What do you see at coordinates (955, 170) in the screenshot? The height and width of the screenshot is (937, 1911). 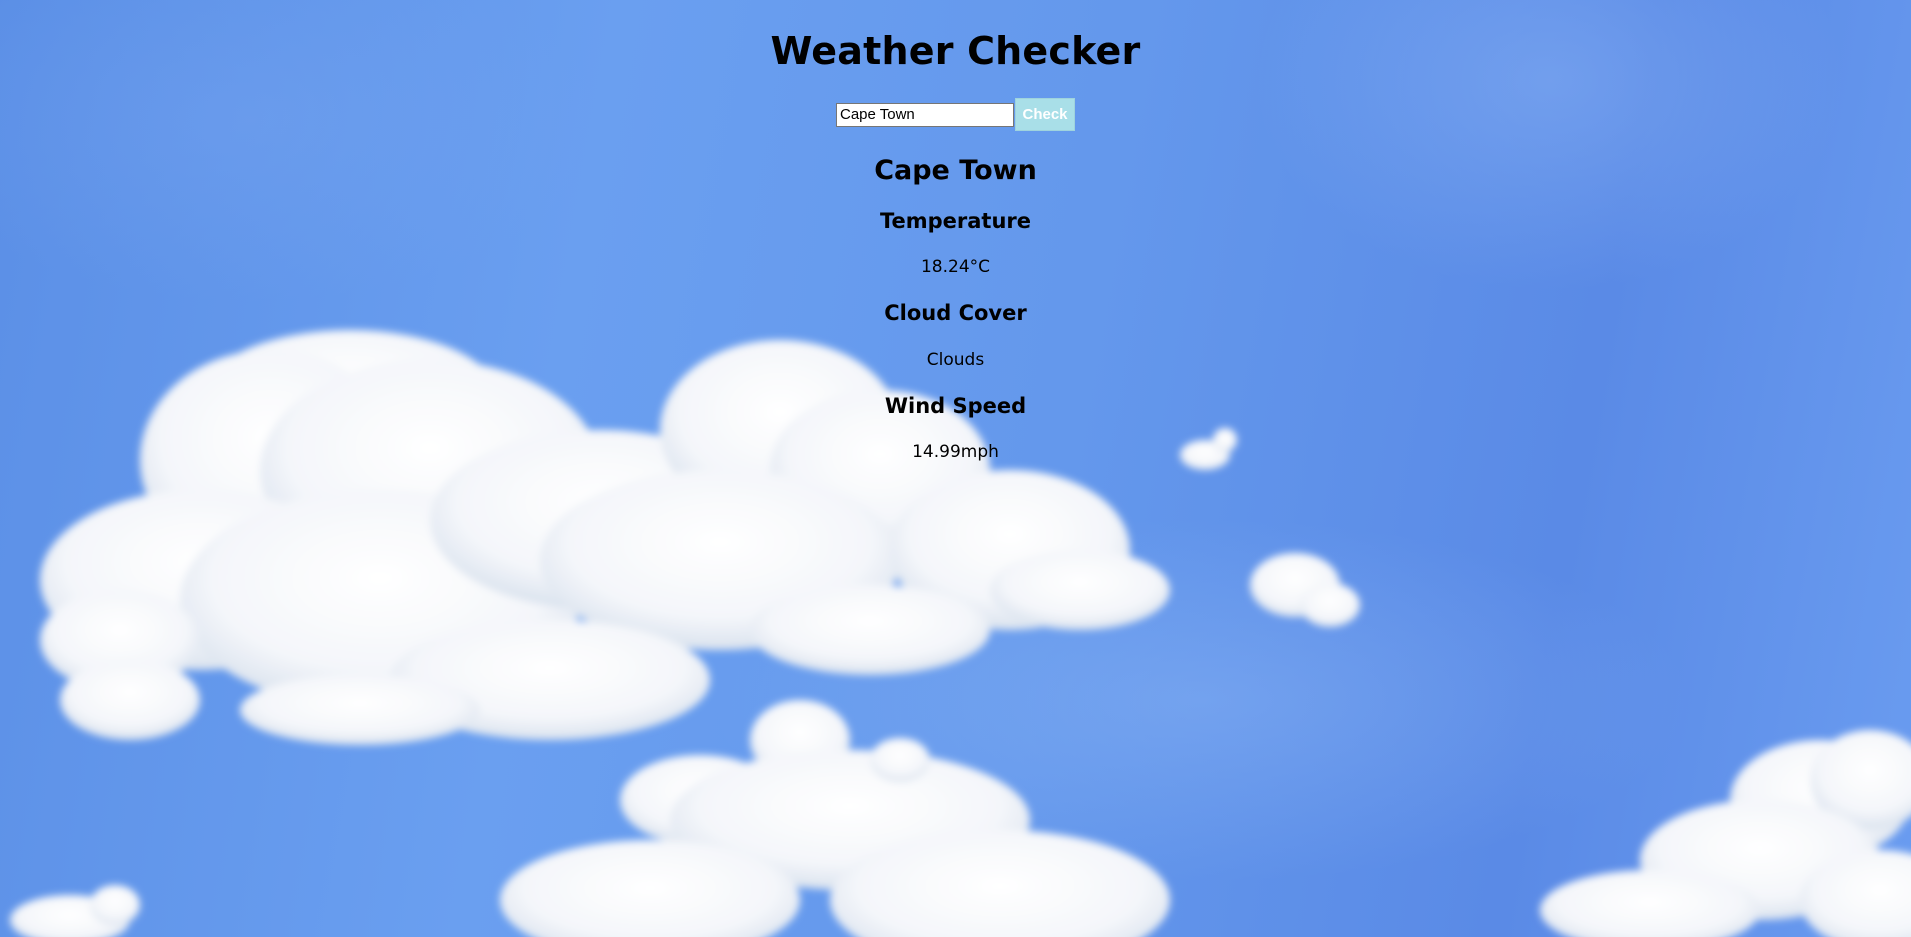 I see `city-name: Cape Town` at bounding box center [955, 170].